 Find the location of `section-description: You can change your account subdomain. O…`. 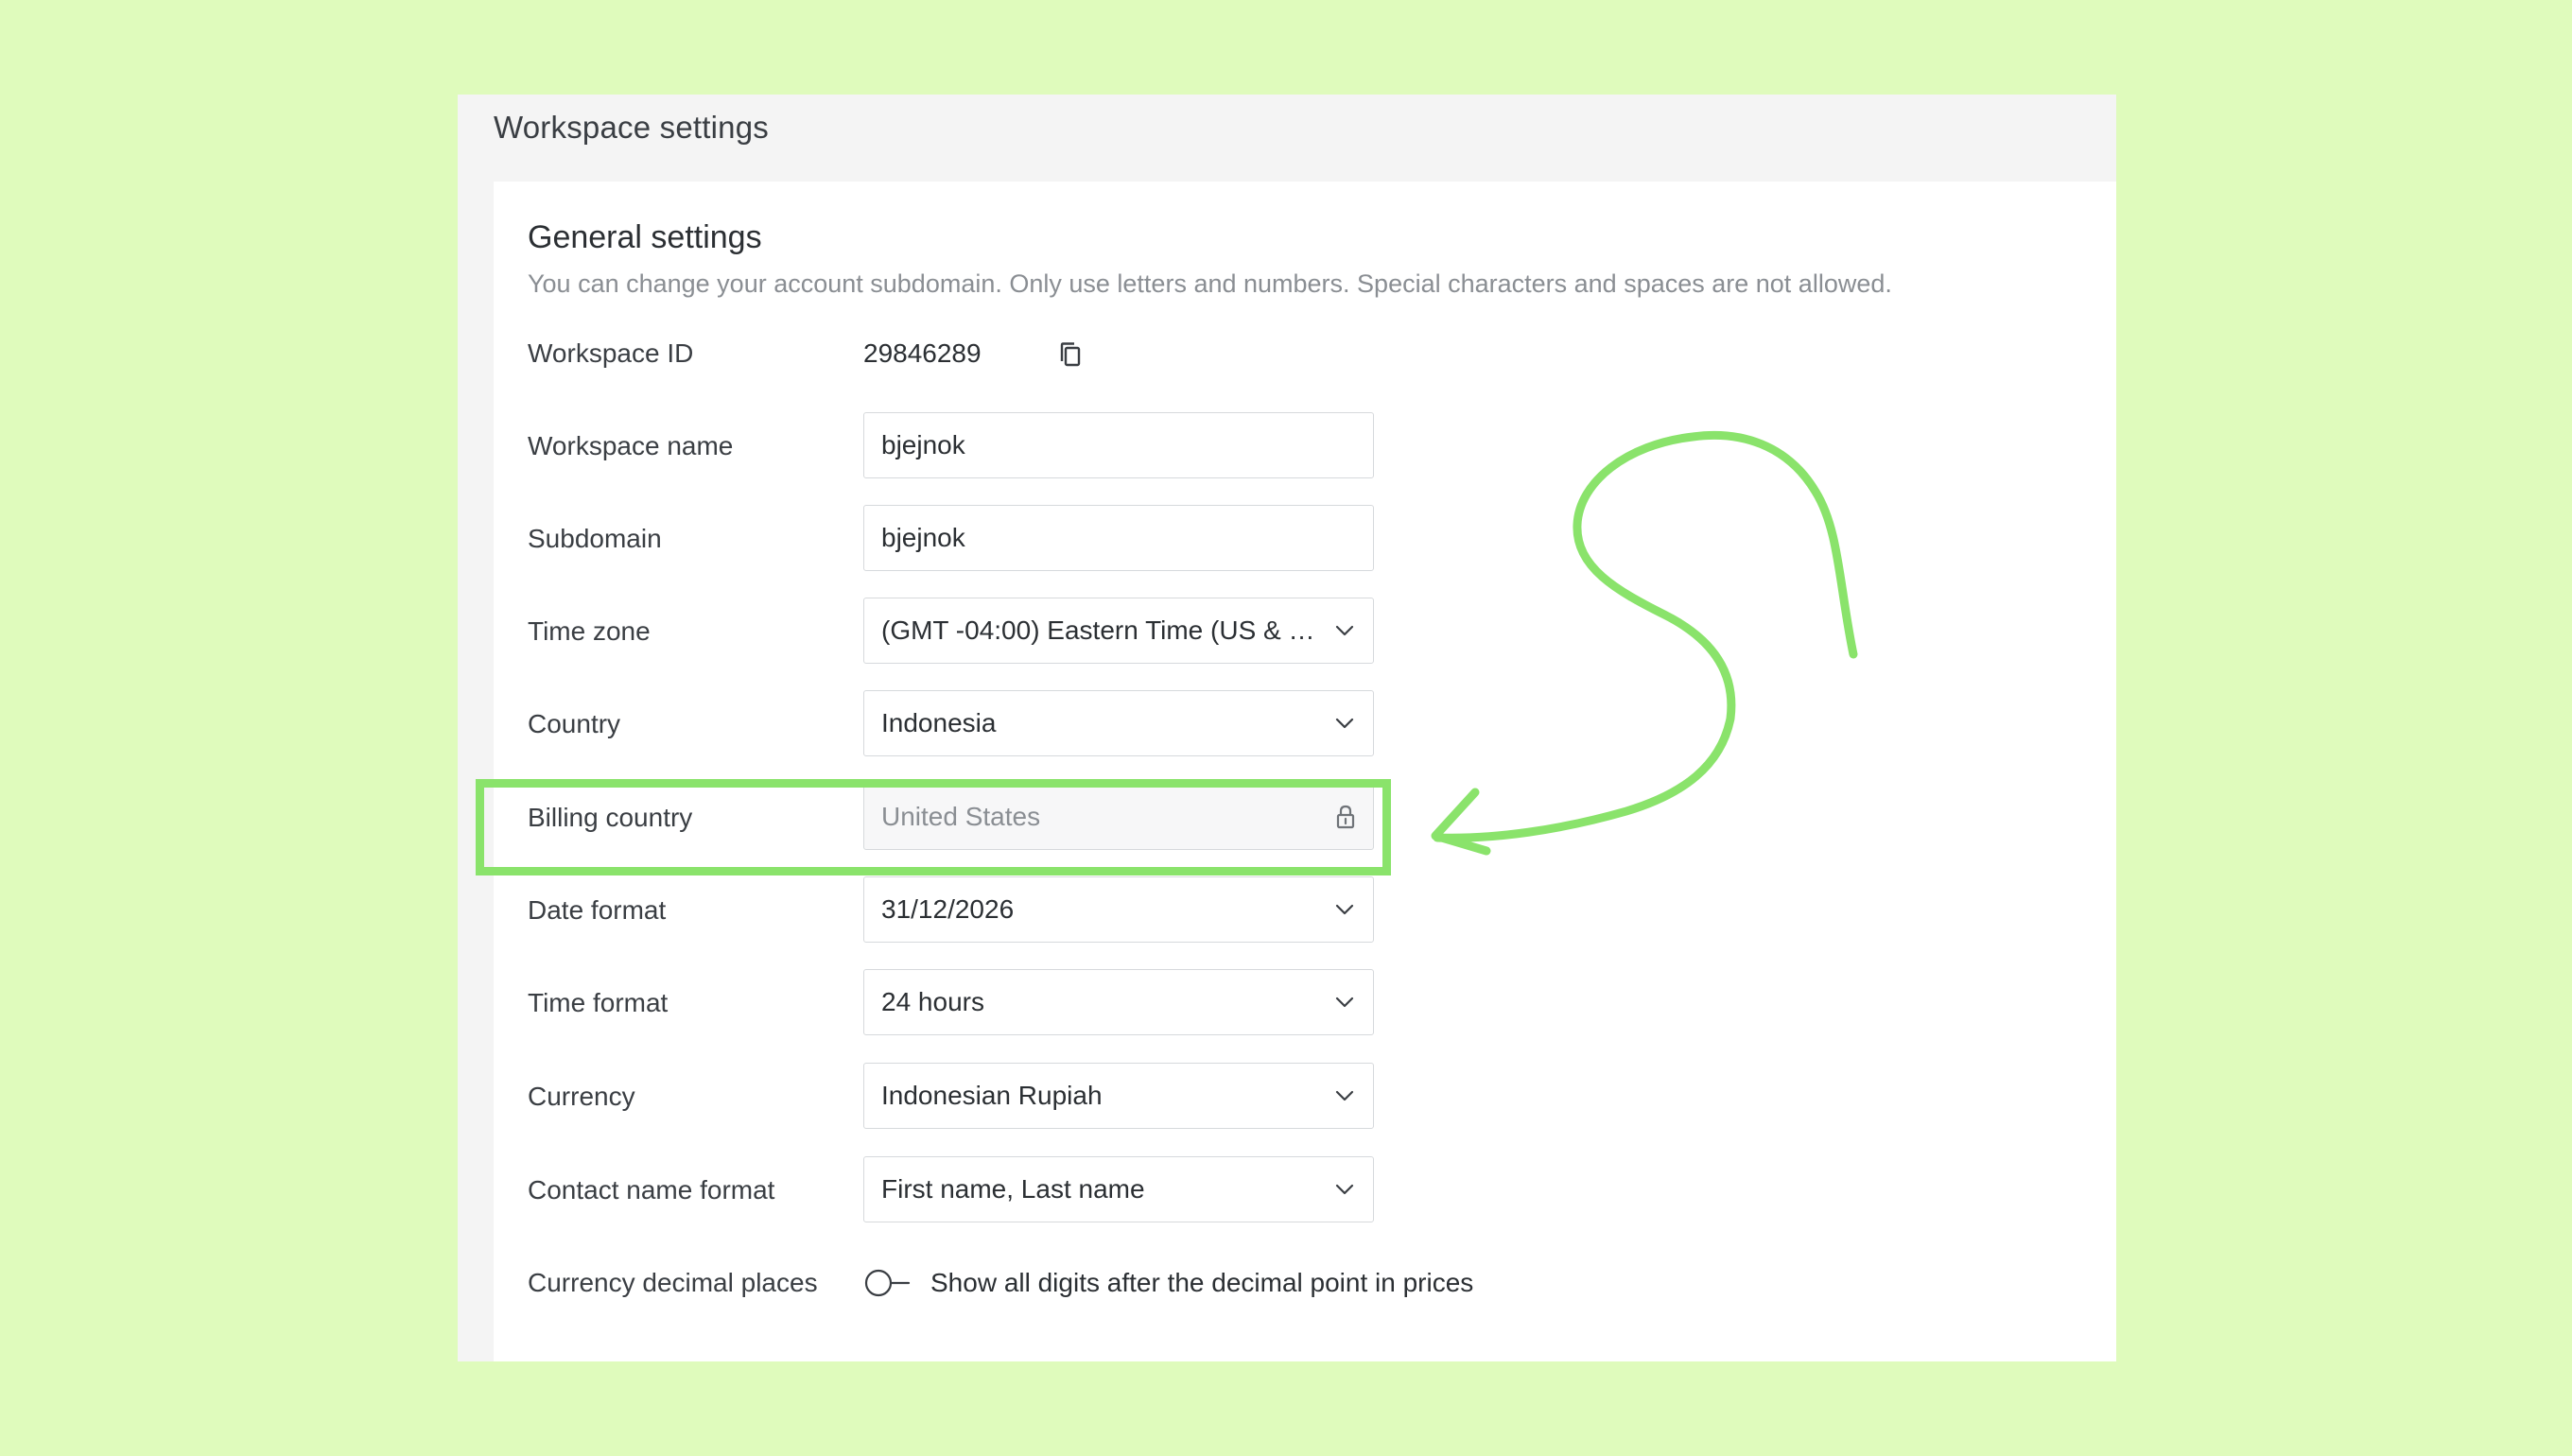

section-description: You can change your account subdomain. O… is located at coordinates (1210, 283).